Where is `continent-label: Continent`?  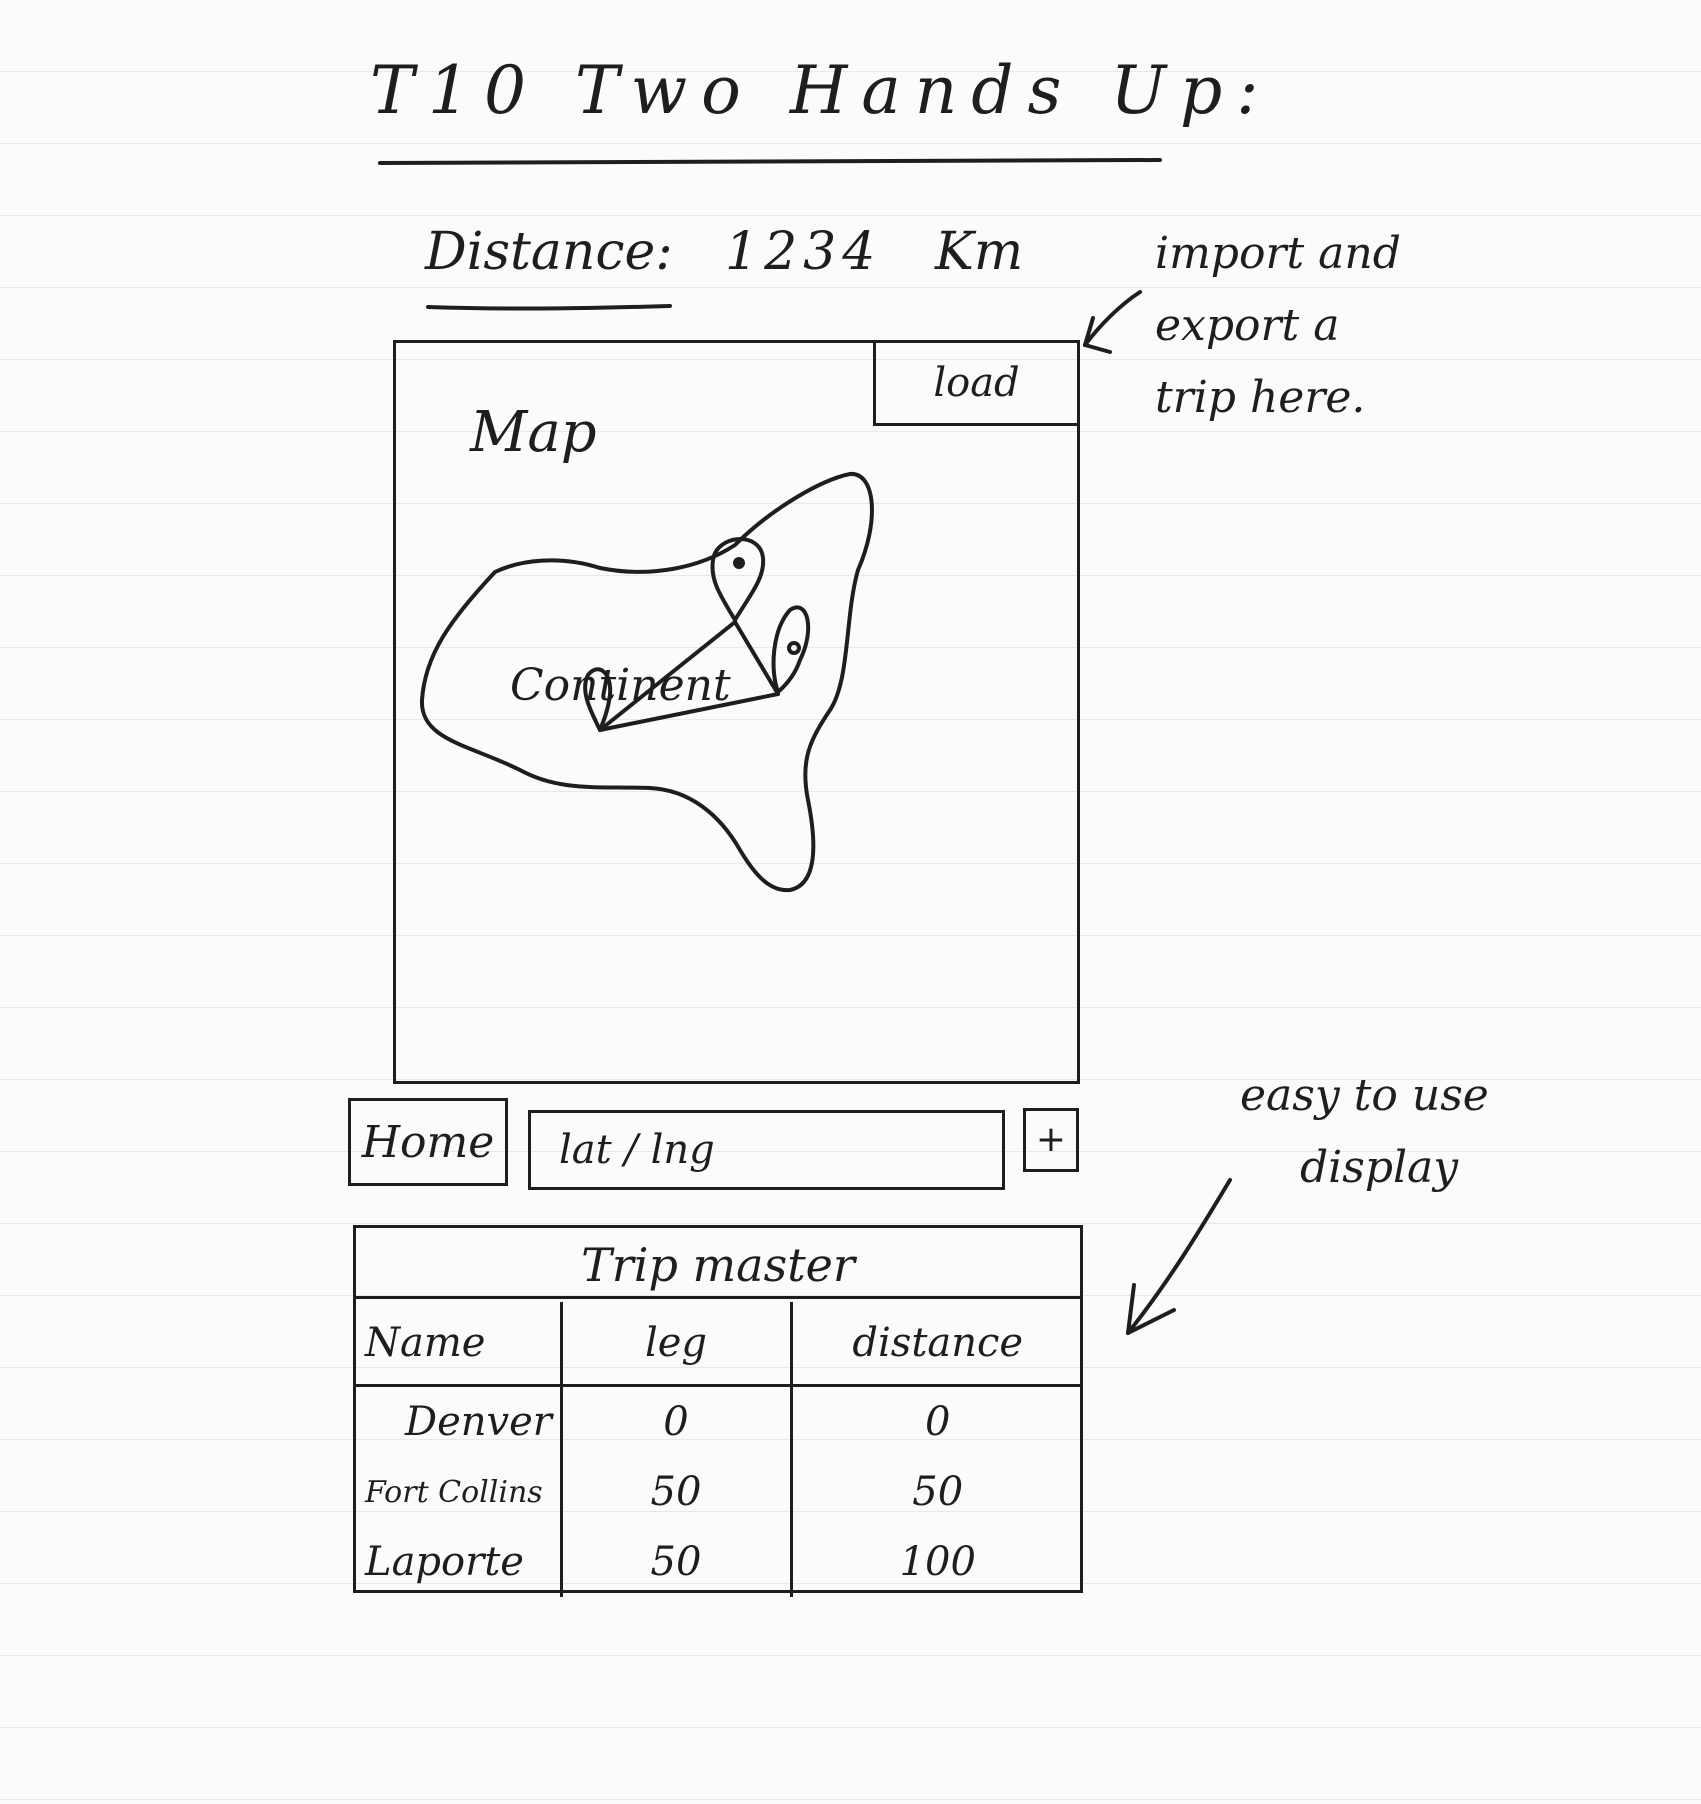
continent-label: Continent is located at coordinates (620, 685).